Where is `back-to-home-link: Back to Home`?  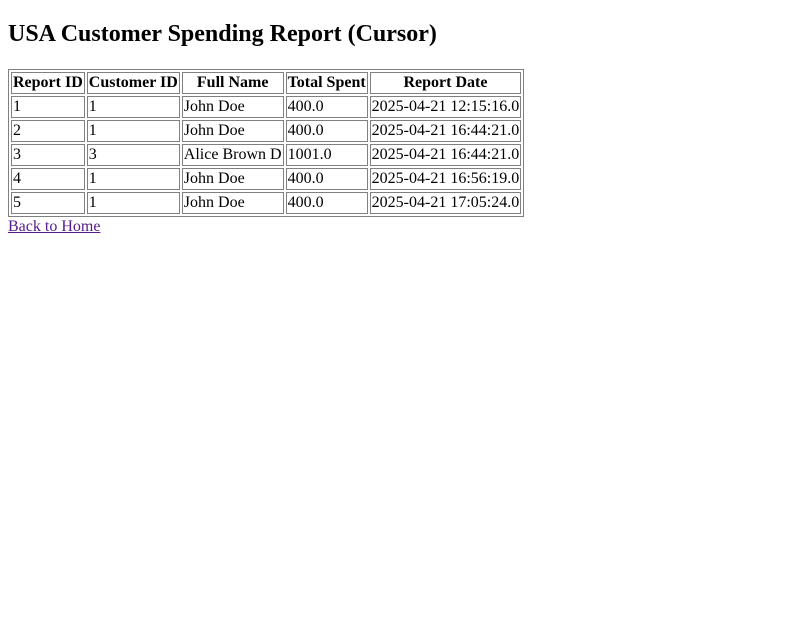
back-to-home-link: Back to Home is located at coordinates (54, 227).